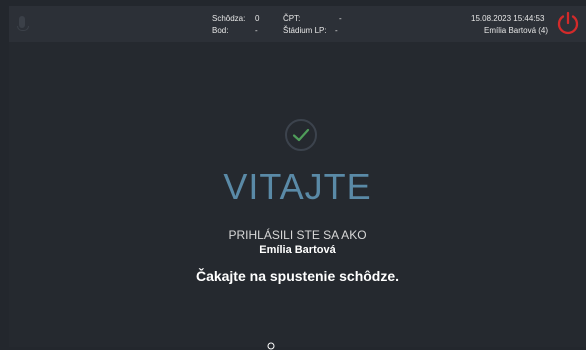 This screenshot has height=350, width=586. What do you see at coordinates (257, 18) in the screenshot?
I see `schodza-value: 0` at bounding box center [257, 18].